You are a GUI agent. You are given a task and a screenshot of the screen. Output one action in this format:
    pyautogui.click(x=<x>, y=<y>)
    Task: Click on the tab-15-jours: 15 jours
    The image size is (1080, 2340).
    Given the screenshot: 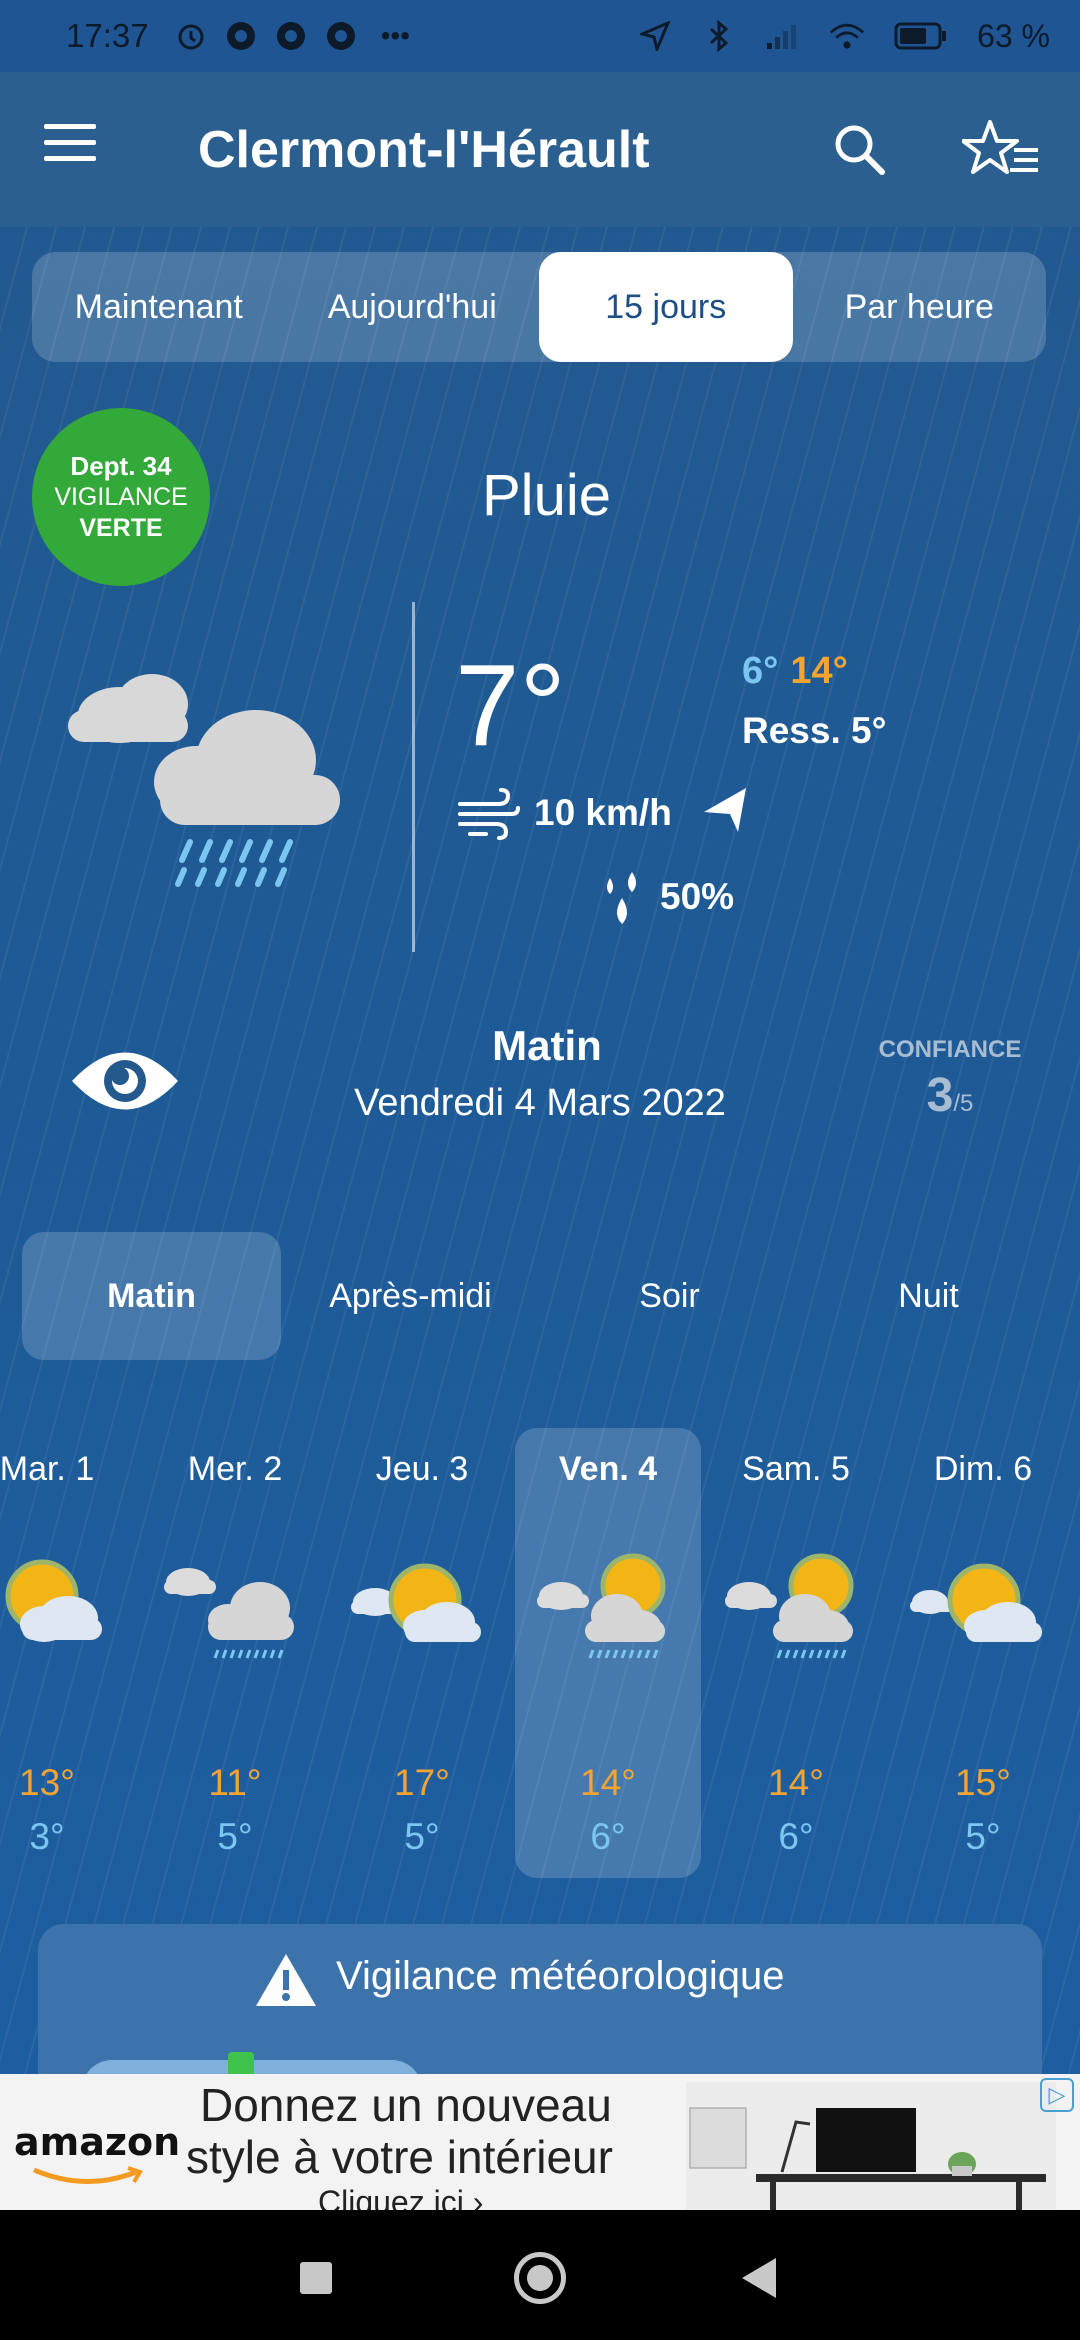 What is the action you would take?
    pyautogui.click(x=666, y=307)
    